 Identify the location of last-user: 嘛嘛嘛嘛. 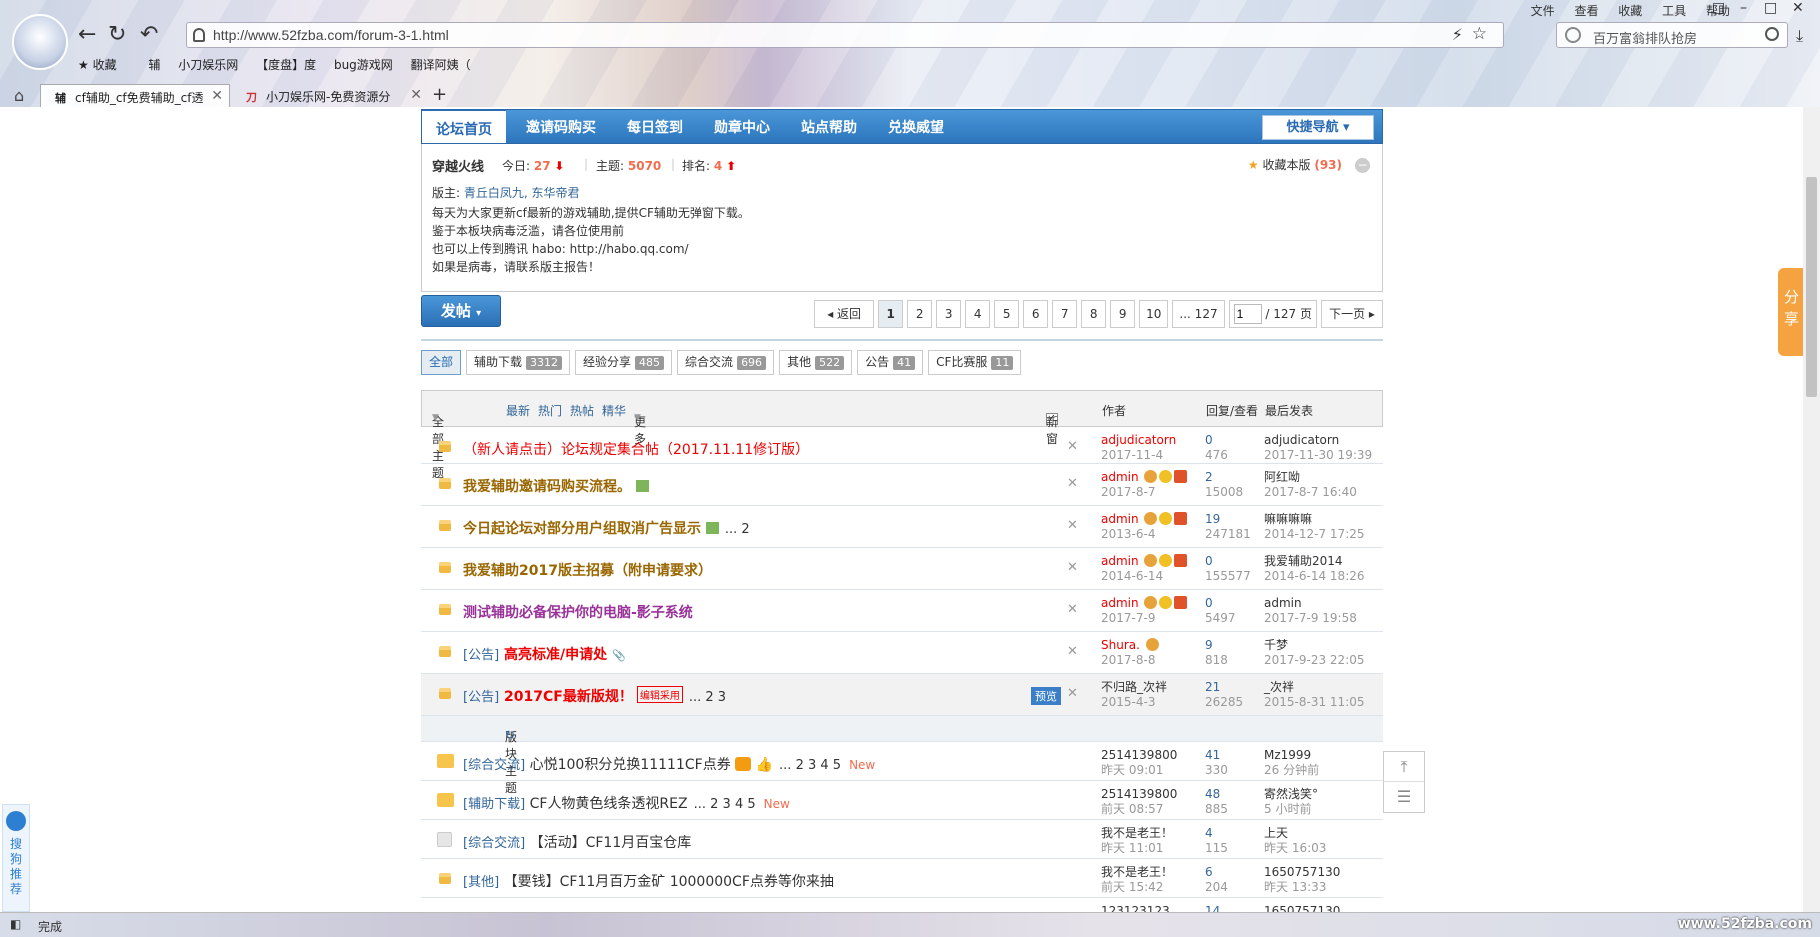
(1314, 519).